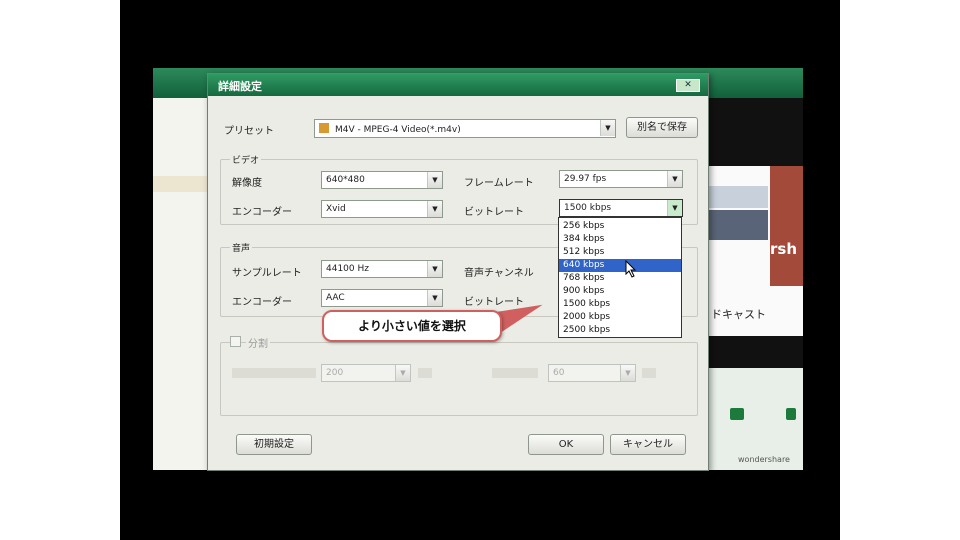  What do you see at coordinates (382, 180) in the screenshot?
I see `resolution-select: 640*480 ▼` at bounding box center [382, 180].